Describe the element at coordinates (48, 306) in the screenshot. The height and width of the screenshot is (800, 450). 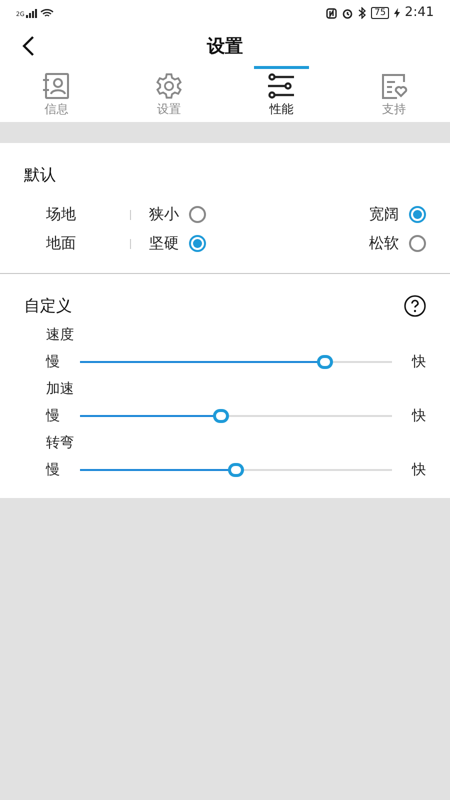
I see `section-title: 自定义` at that location.